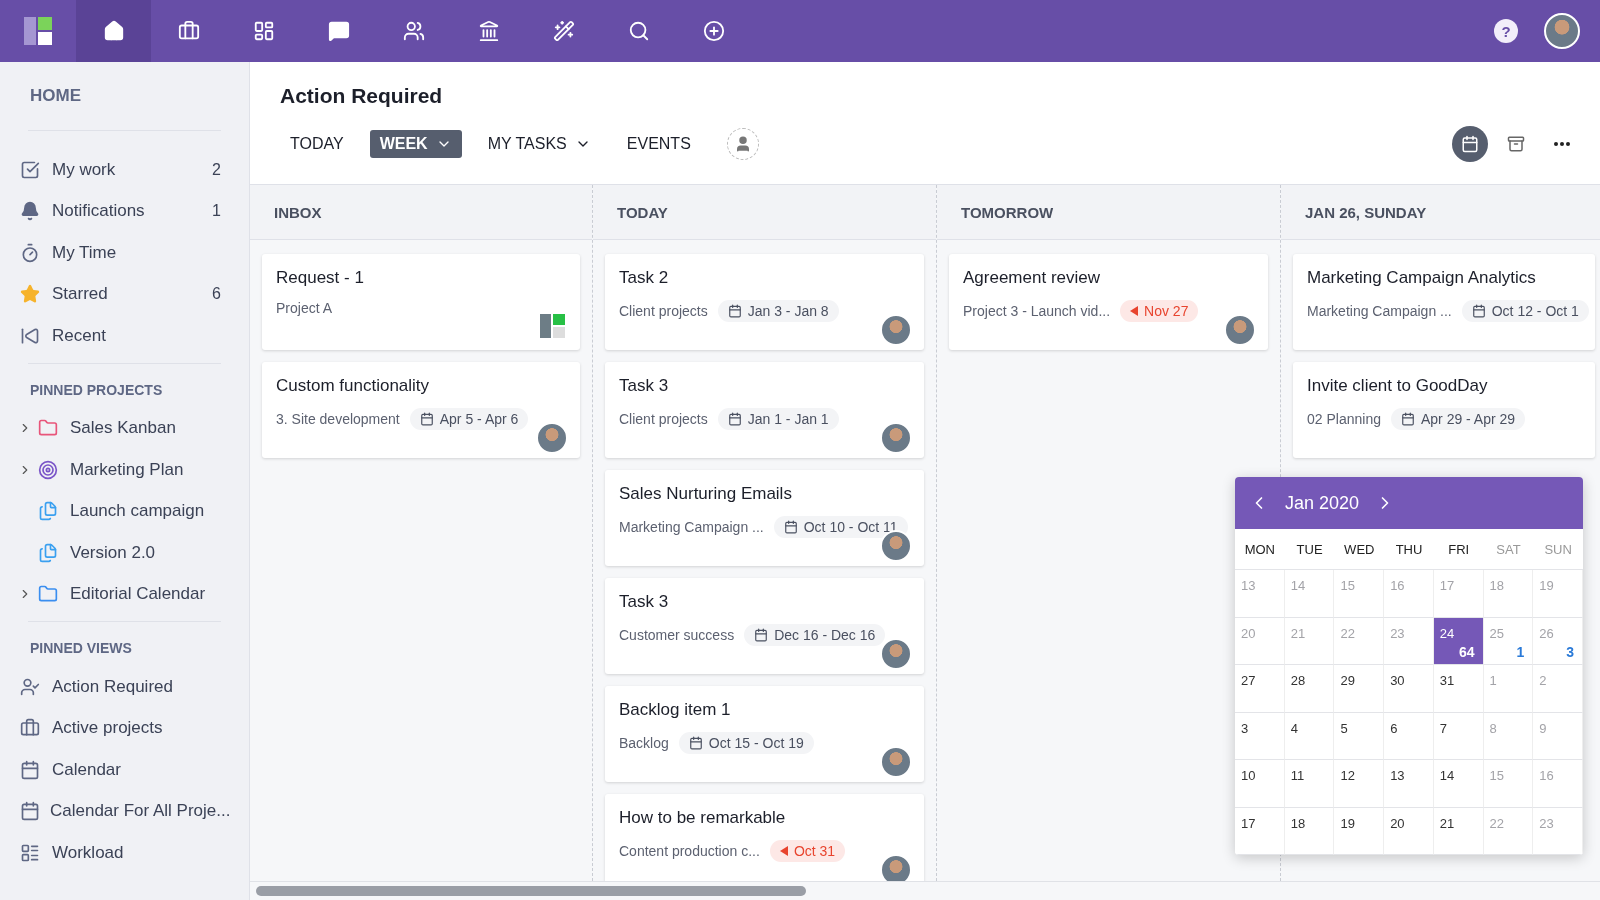 The image size is (1600, 900). Describe the element at coordinates (1558, 641) in the screenshot. I see `calendar-day: 26 3` at that location.